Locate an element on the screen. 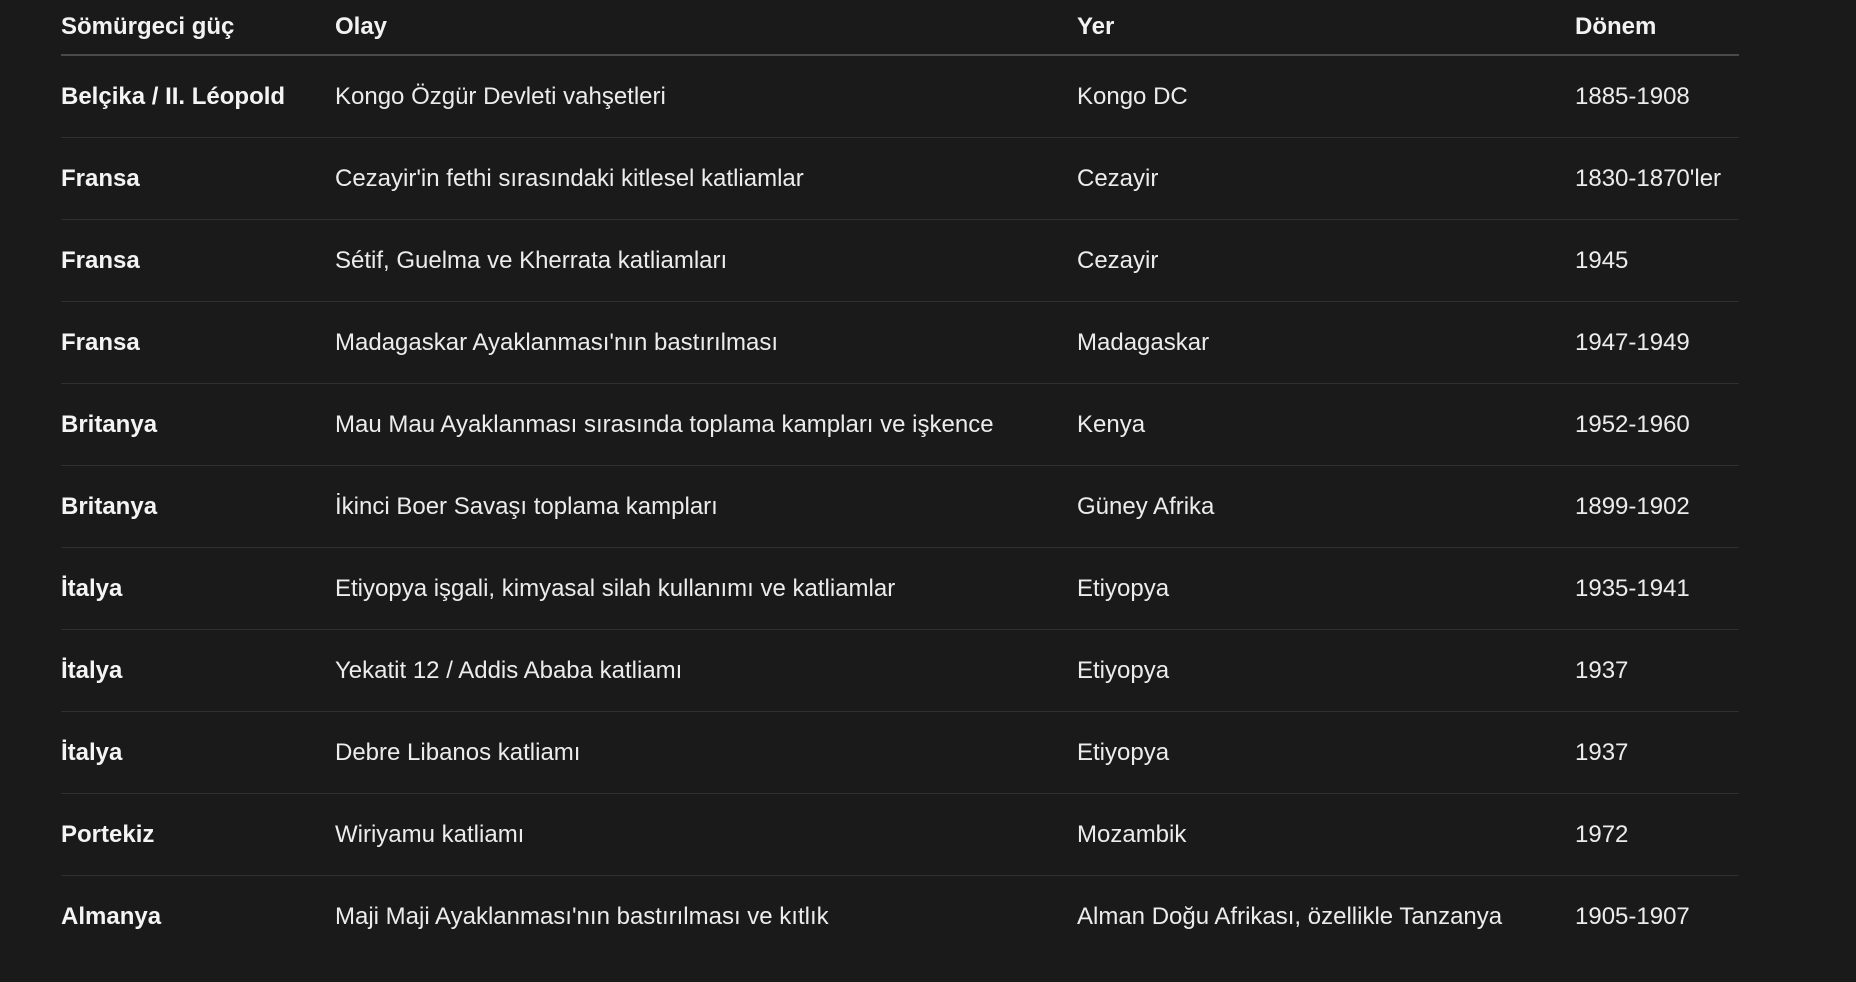  cell-event: Debre Libanos katliamı is located at coordinates (706, 752).